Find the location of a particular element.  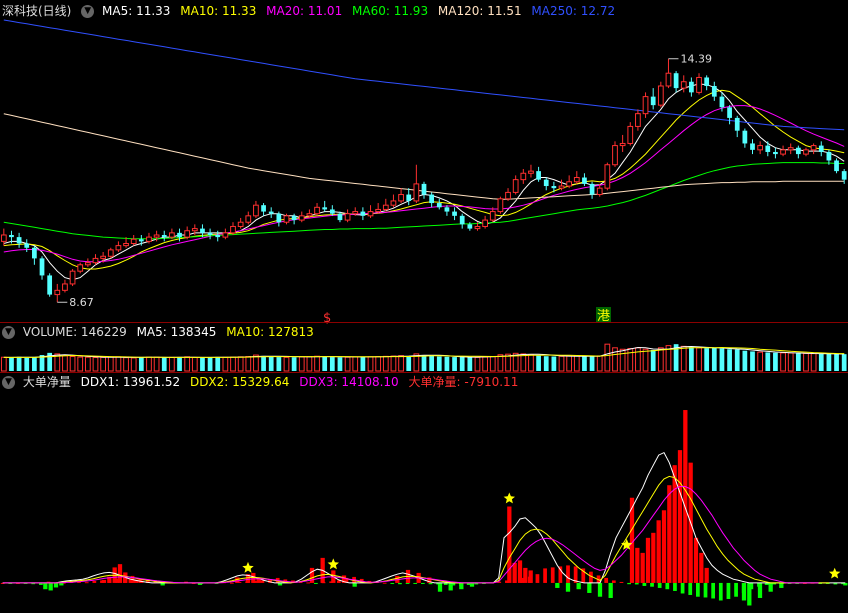

volume-menu-icon: ▼ is located at coordinates (8, 332).